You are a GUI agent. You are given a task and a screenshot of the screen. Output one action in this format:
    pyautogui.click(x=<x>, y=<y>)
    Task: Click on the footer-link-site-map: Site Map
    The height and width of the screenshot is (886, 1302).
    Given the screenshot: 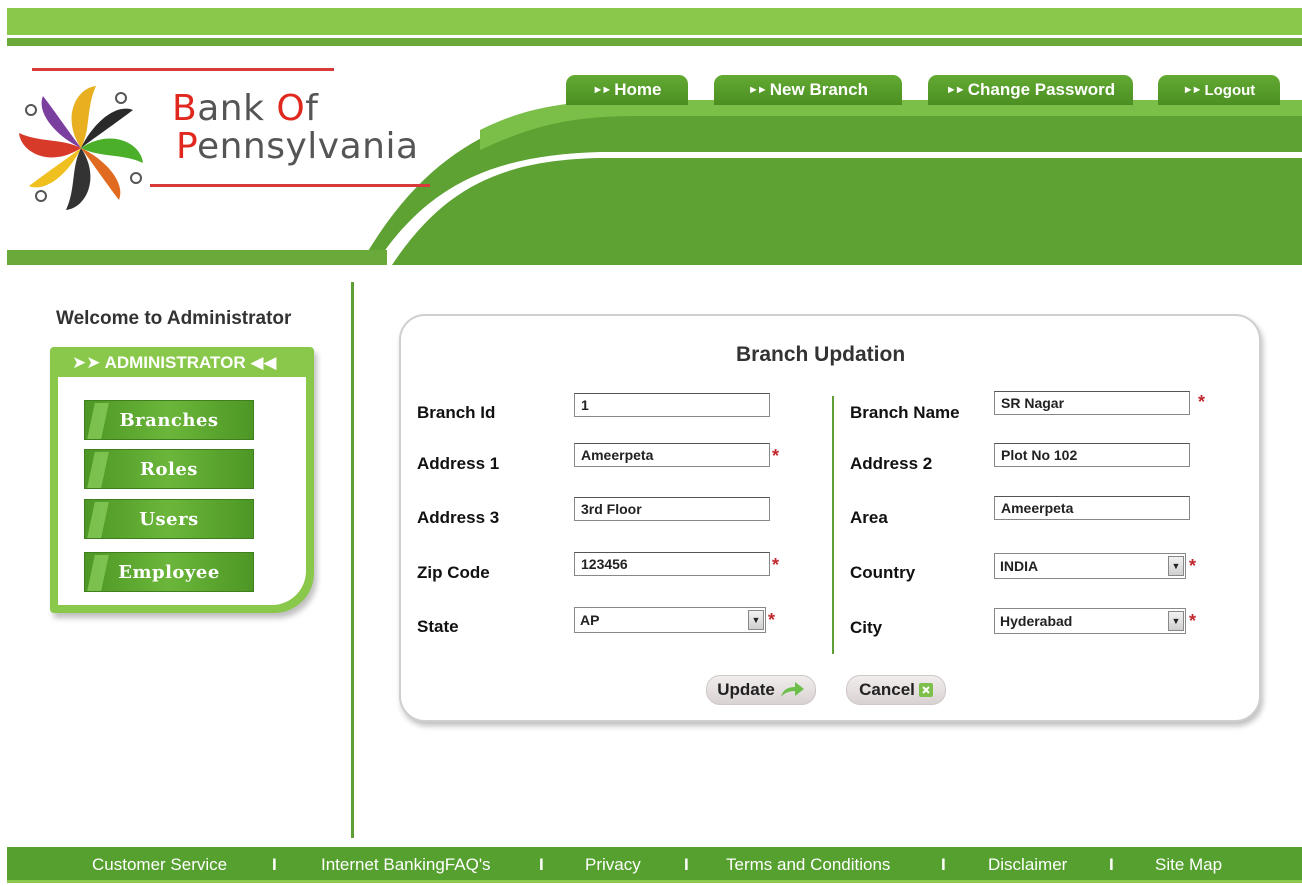 What is the action you would take?
    pyautogui.click(x=1188, y=865)
    